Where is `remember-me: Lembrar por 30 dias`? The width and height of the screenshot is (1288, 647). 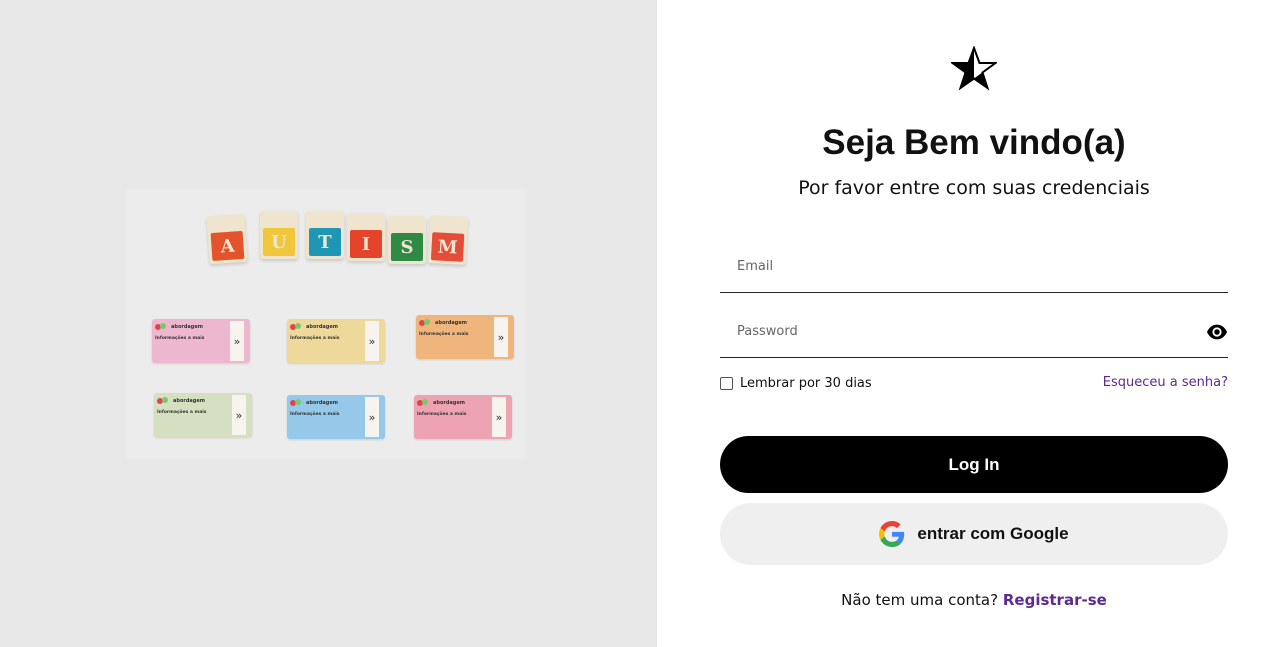 remember-me: Lembrar por 30 dias is located at coordinates (796, 383).